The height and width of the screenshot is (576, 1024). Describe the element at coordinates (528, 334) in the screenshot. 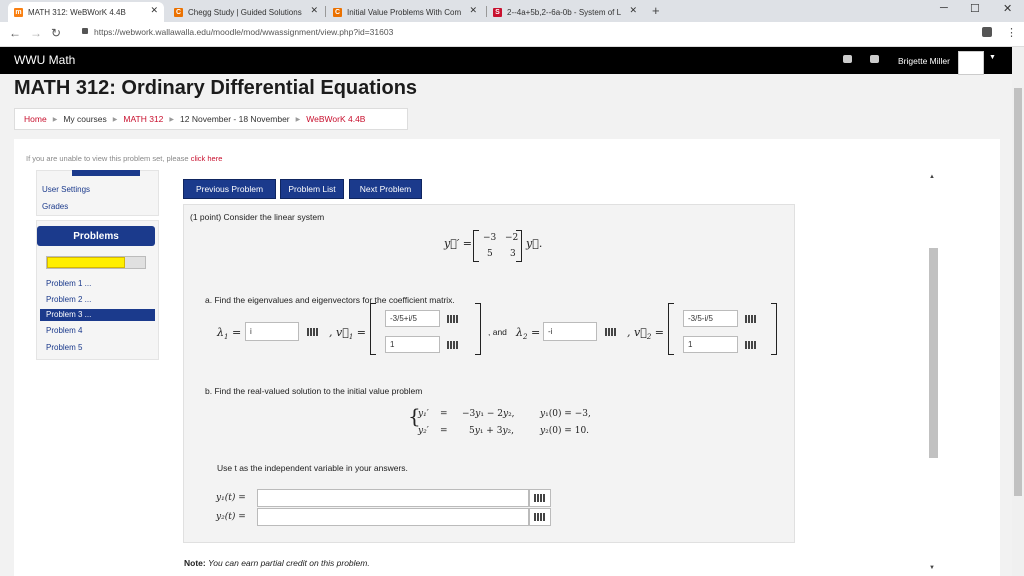

I see `lambda2-label: λ2 =` at that location.